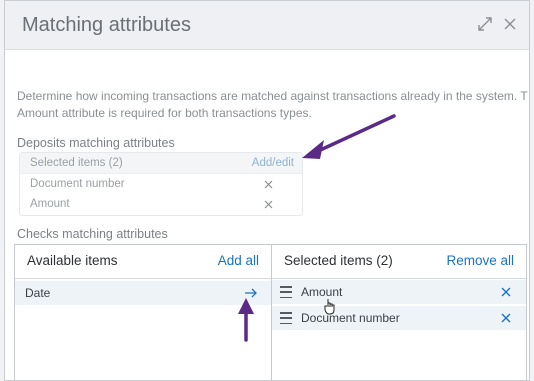 This screenshot has width=534, height=381. Describe the element at coordinates (96, 143) in the screenshot. I see `deposits-section-label: Deposits matching attributes` at that location.